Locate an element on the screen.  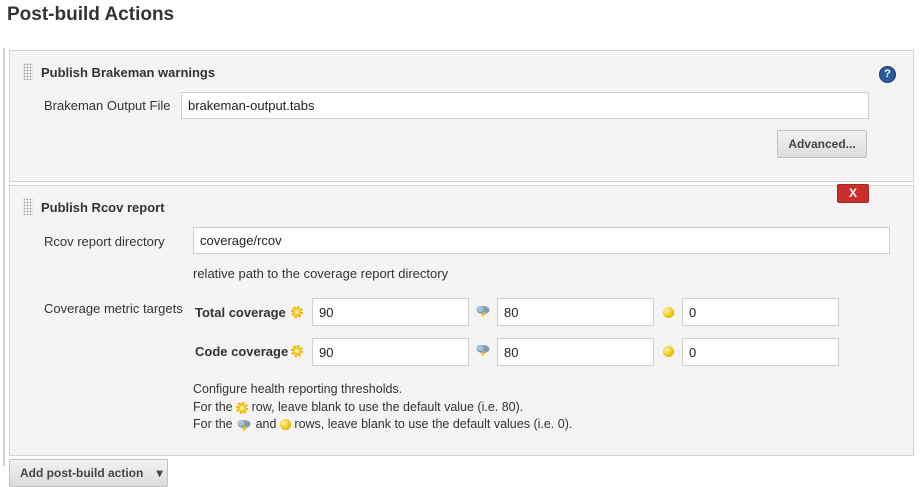
chevron-down-icon: ▾ is located at coordinates (159, 473).